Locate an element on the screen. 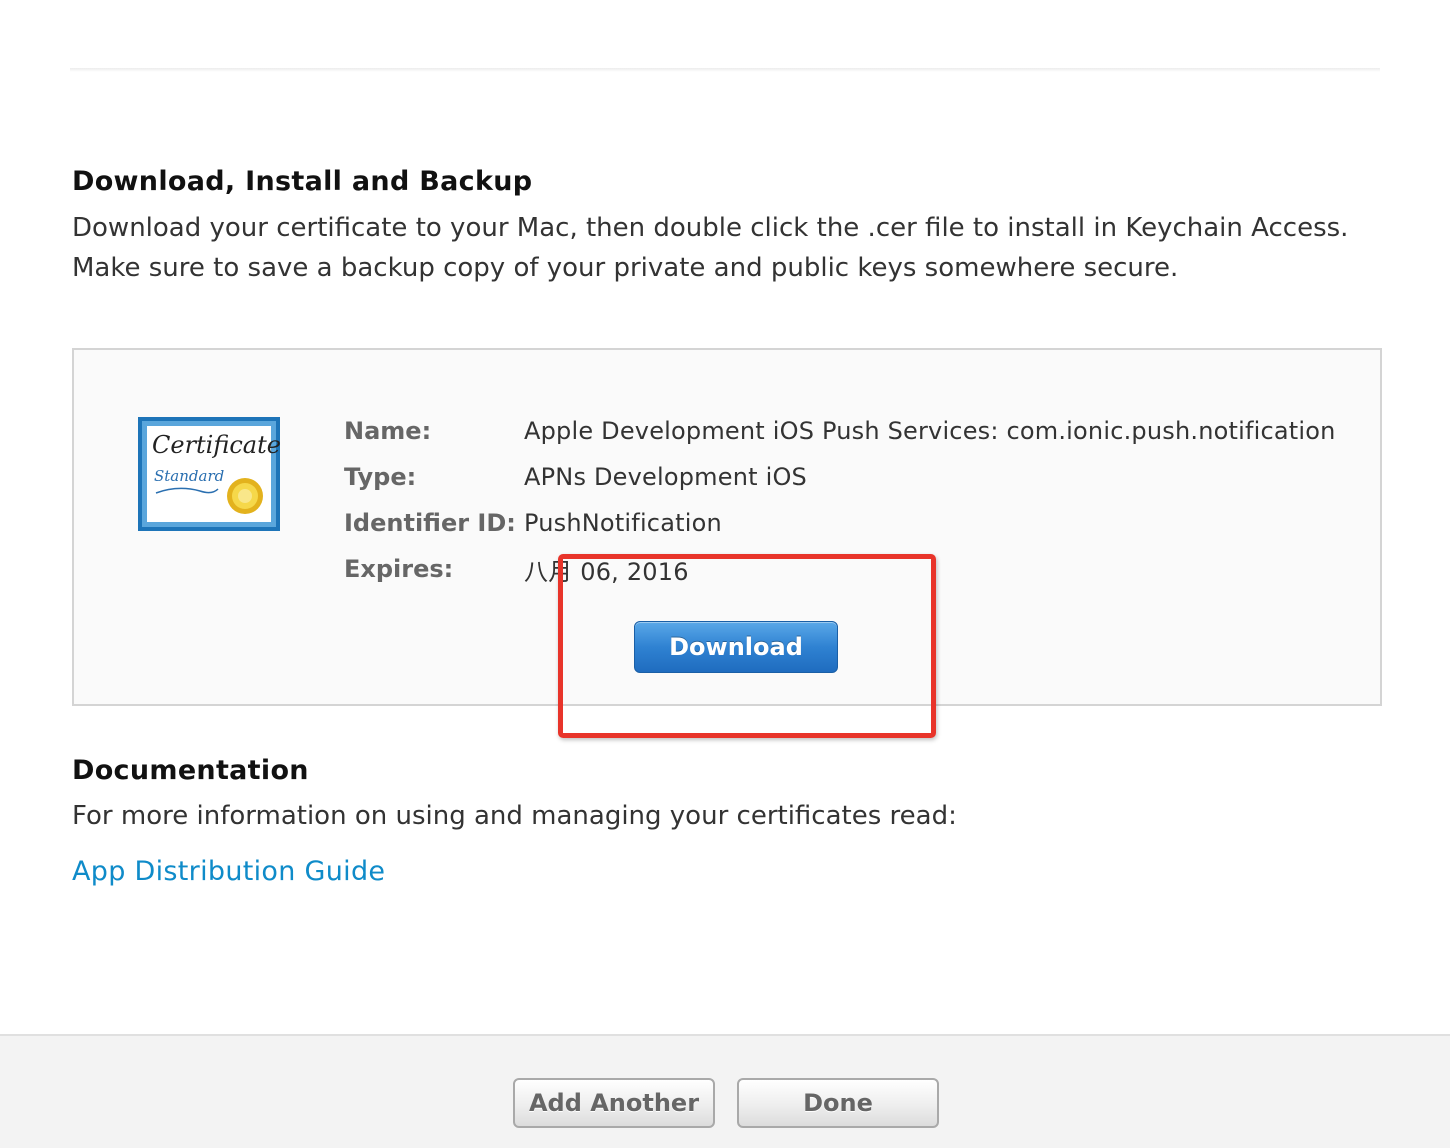 The width and height of the screenshot is (1450, 1148). download-button: Download is located at coordinates (736, 647).